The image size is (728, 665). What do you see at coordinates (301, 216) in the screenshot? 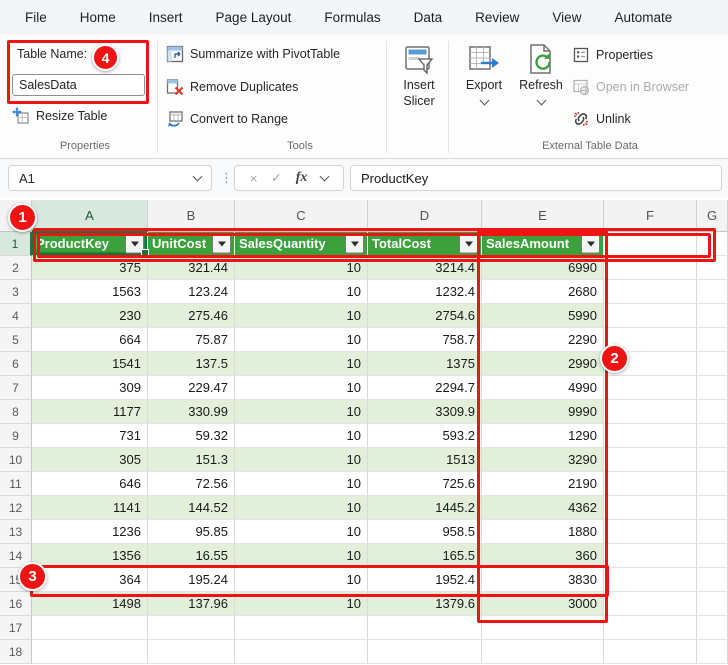
I see `column-header-C: C` at bounding box center [301, 216].